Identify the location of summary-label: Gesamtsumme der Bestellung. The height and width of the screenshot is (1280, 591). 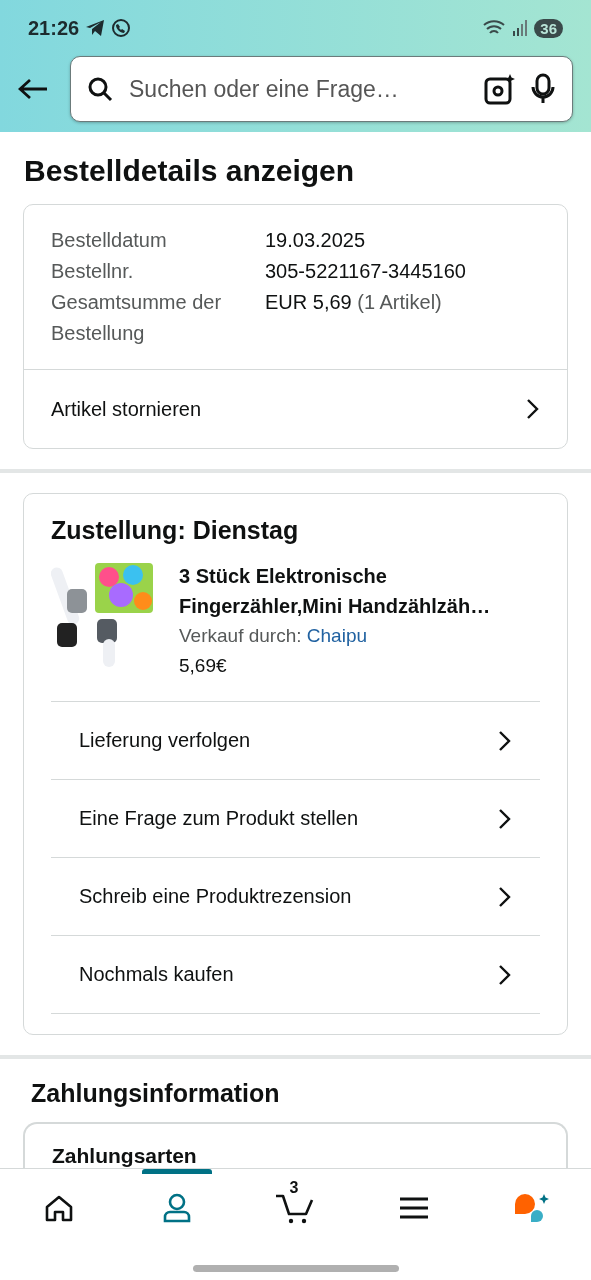
(137, 318).